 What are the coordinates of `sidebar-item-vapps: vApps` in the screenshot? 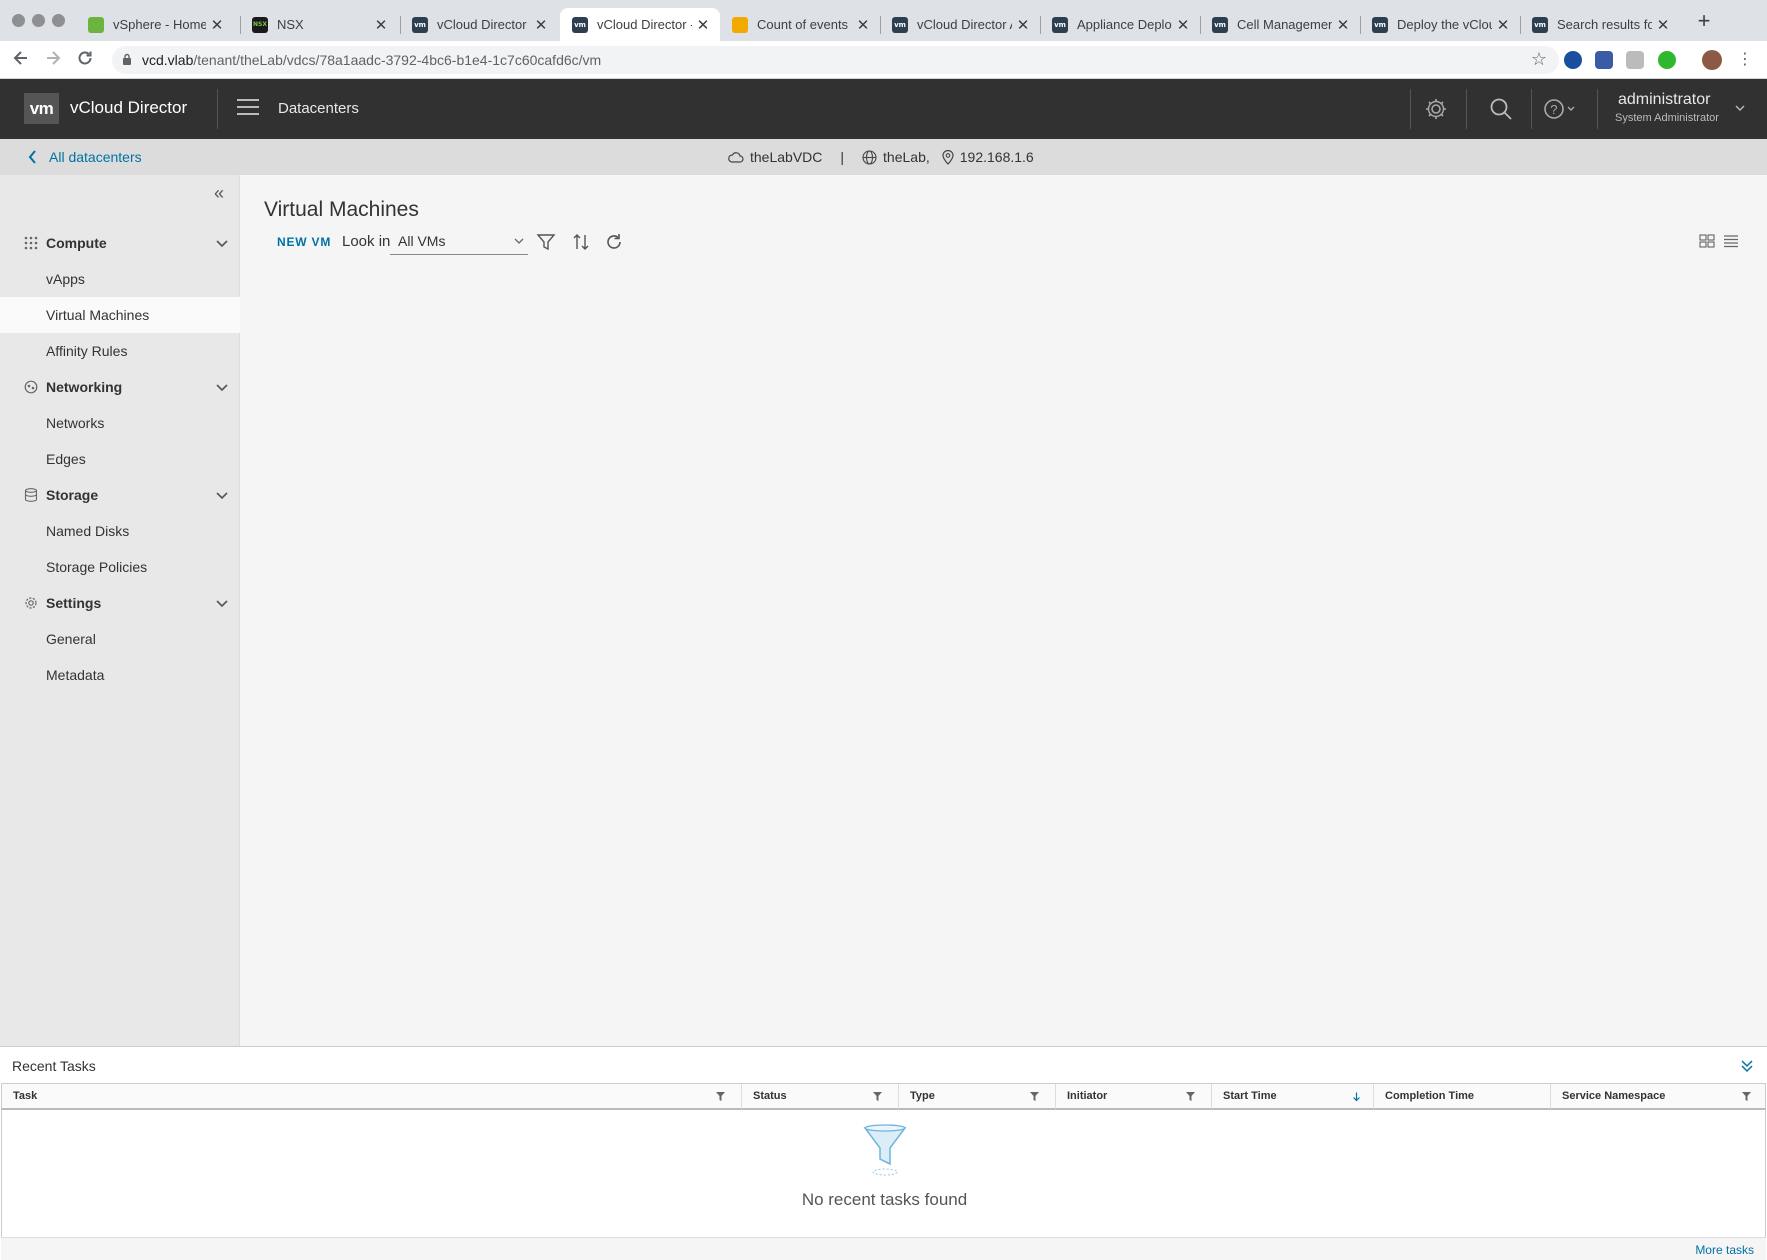 It's located at (120, 279).